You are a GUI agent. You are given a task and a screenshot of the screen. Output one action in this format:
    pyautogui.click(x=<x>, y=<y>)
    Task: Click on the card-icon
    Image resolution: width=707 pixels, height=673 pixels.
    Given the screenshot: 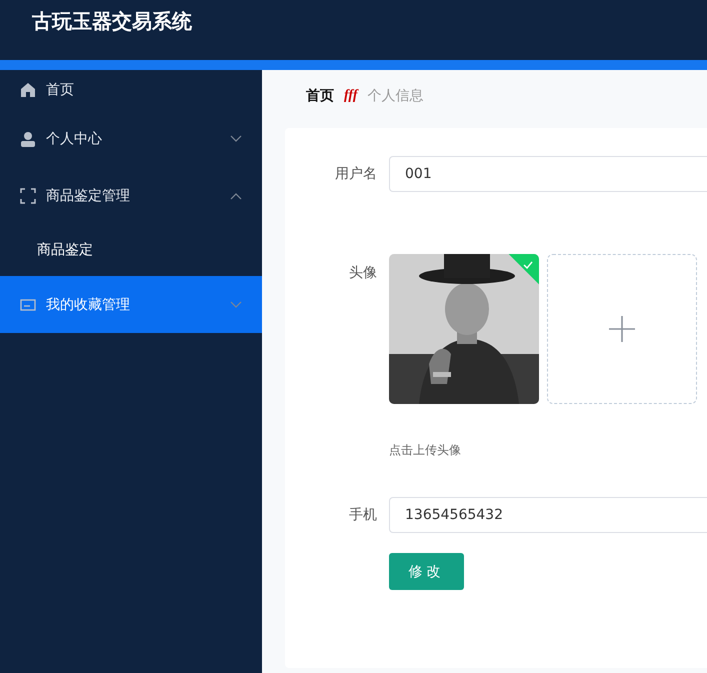 What is the action you would take?
    pyautogui.click(x=28, y=304)
    